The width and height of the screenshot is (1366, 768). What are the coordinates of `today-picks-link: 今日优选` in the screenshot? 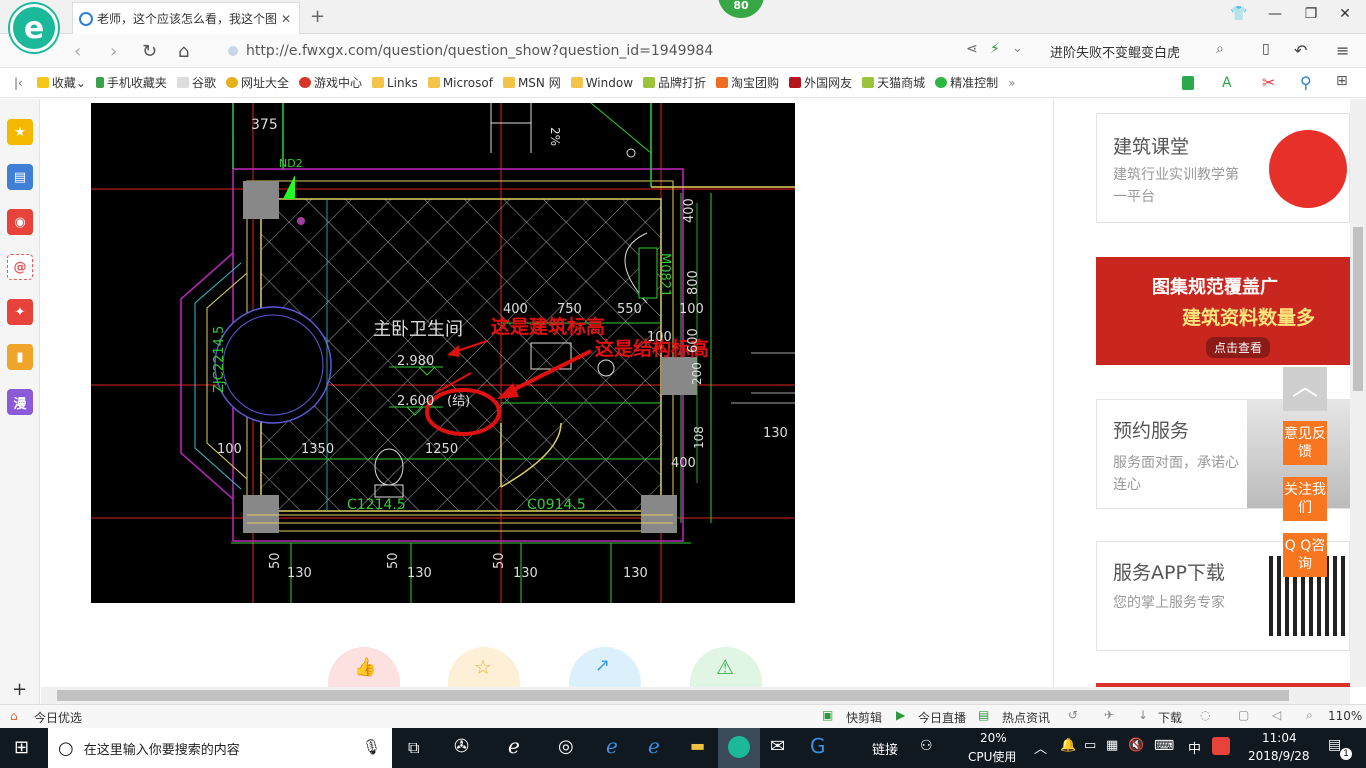 It's located at (58, 717).